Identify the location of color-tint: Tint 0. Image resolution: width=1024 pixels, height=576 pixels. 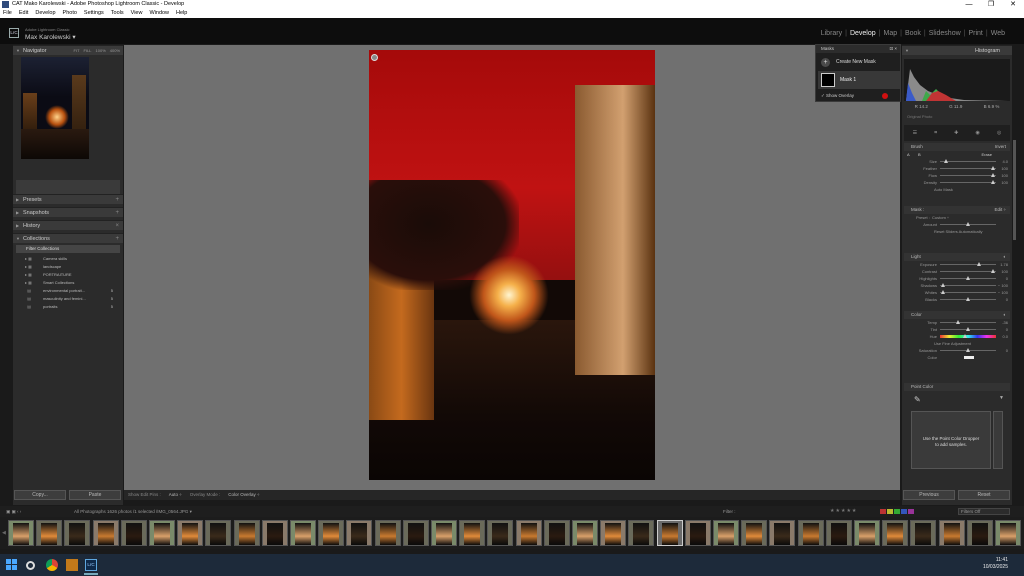
(957, 329).